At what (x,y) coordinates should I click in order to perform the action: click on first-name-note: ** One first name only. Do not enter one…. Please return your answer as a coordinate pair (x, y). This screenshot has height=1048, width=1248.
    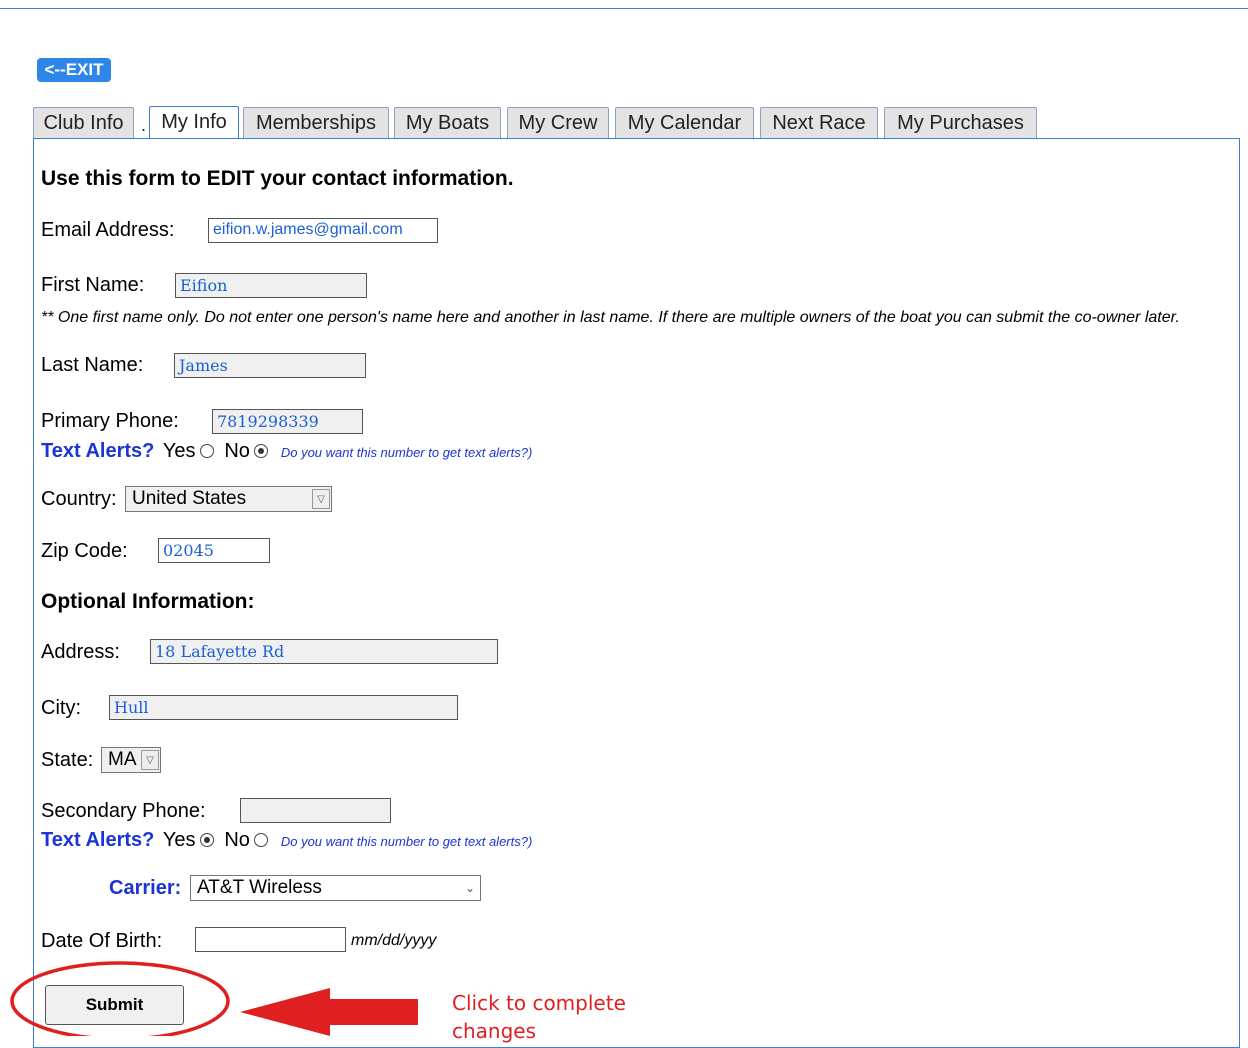
    Looking at the image, I should click on (610, 317).